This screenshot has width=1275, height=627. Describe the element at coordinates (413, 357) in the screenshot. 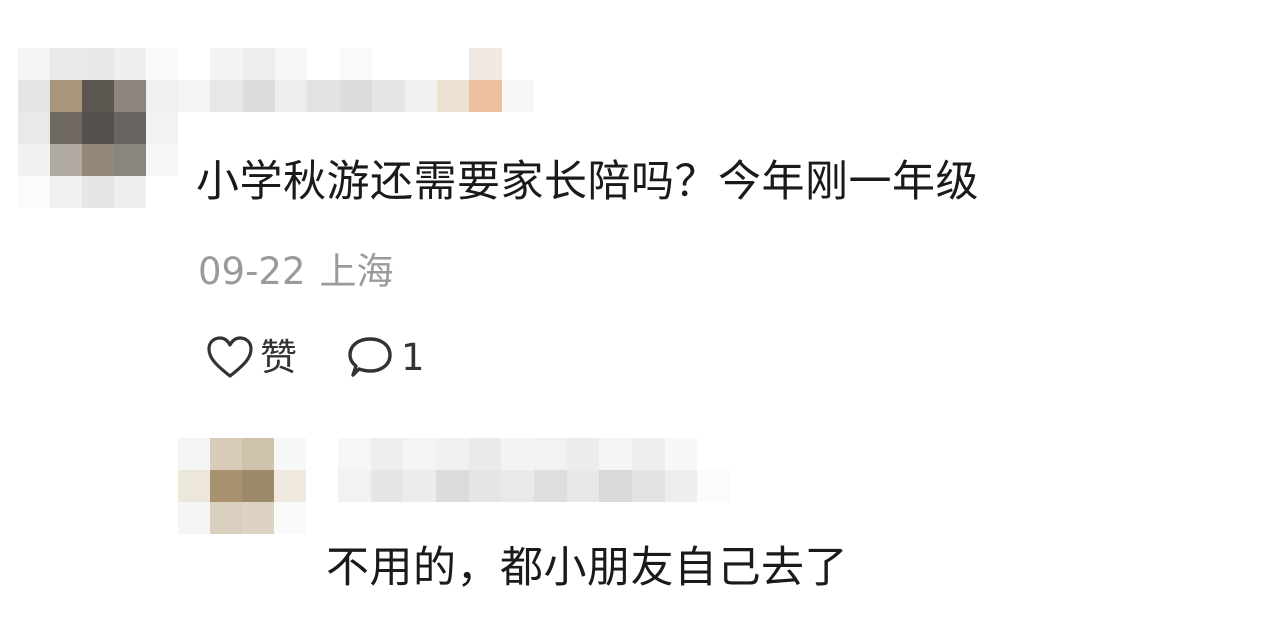

I see `reply-count: 1` at that location.